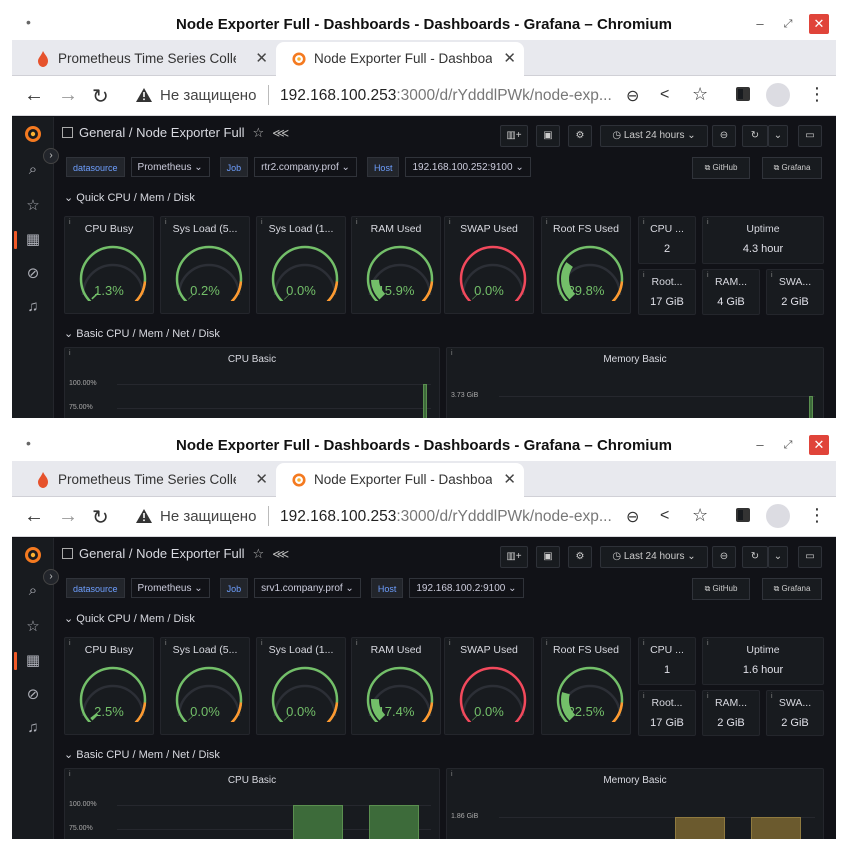 The image size is (850, 850). I want to click on stat-panel-cpu-cores: i CPU ... 1, so click(667, 661).